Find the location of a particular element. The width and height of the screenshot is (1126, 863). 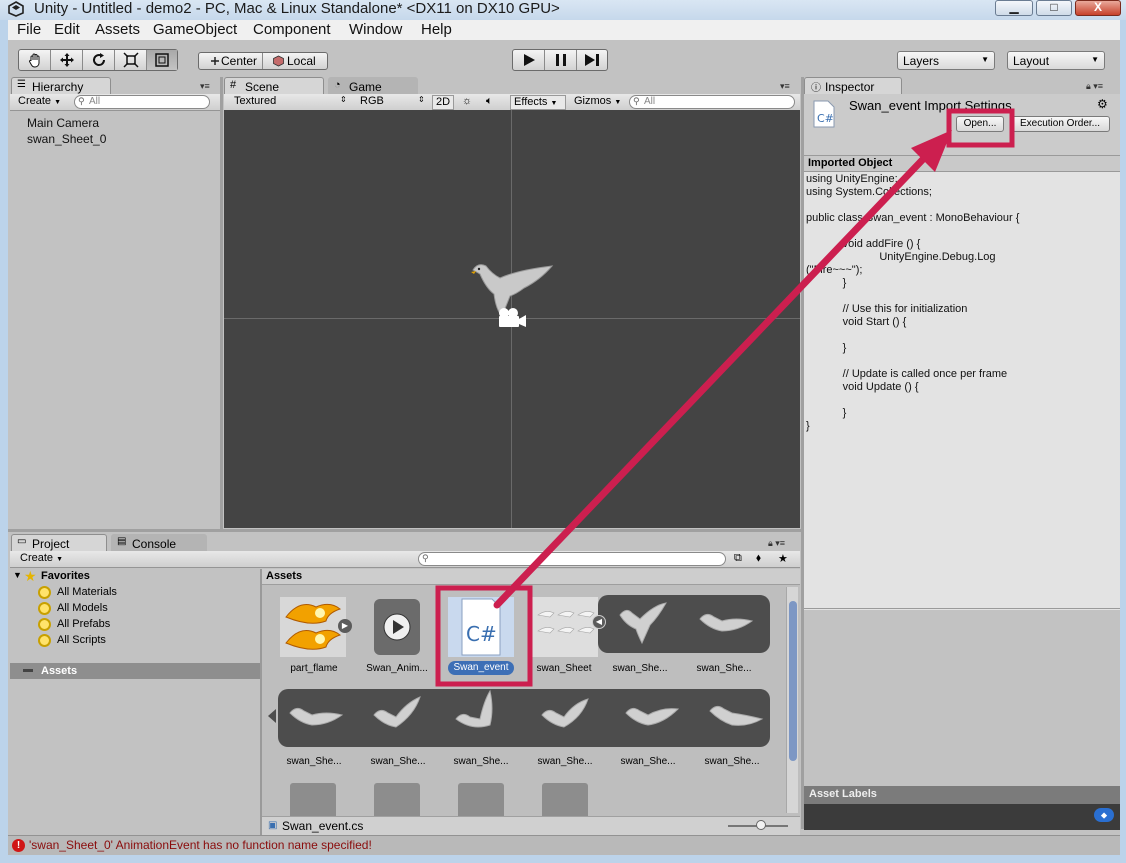

highlight-box-open-button is located at coordinates (980, 128).